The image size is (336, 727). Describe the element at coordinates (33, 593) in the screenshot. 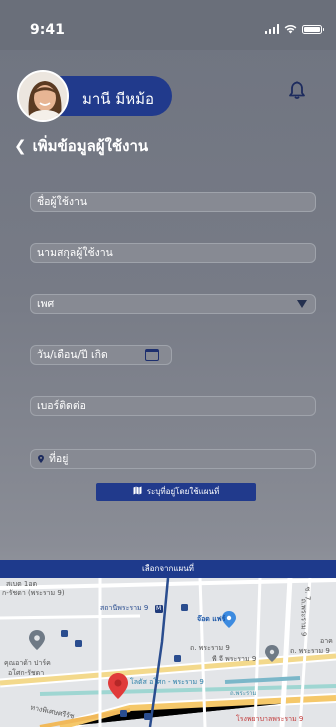

I see `map-label: ก-รัชดา (พระราม 9)` at that location.